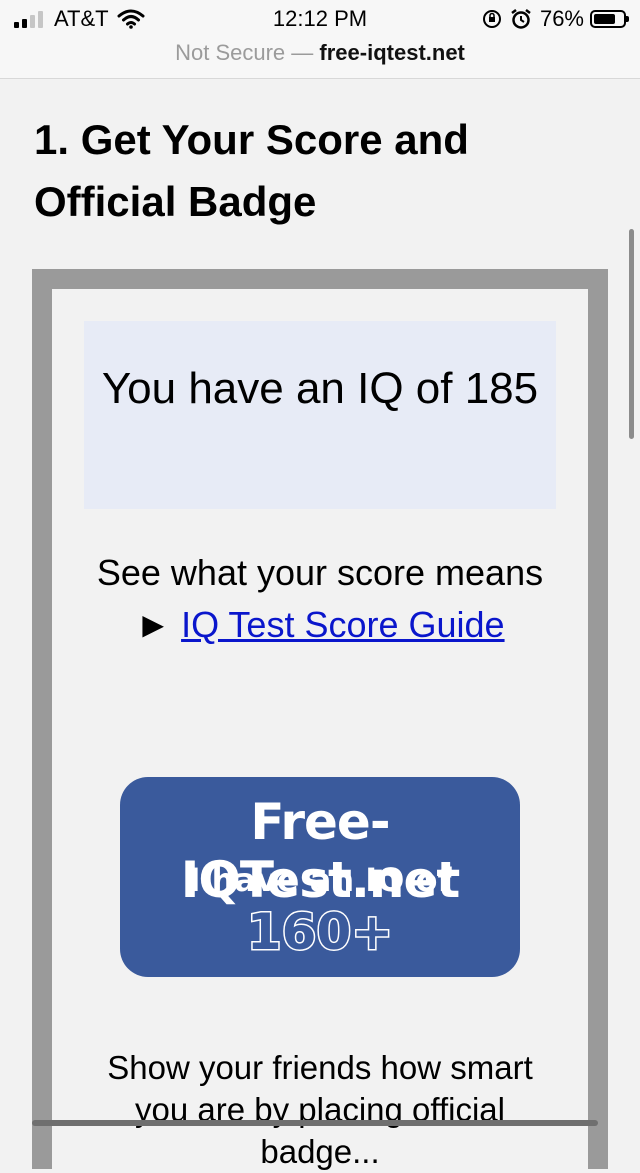 The image size is (640, 1173). Describe the element at coordinates (315, 1123) in the screenshot. I see `home-indicator` at that location.